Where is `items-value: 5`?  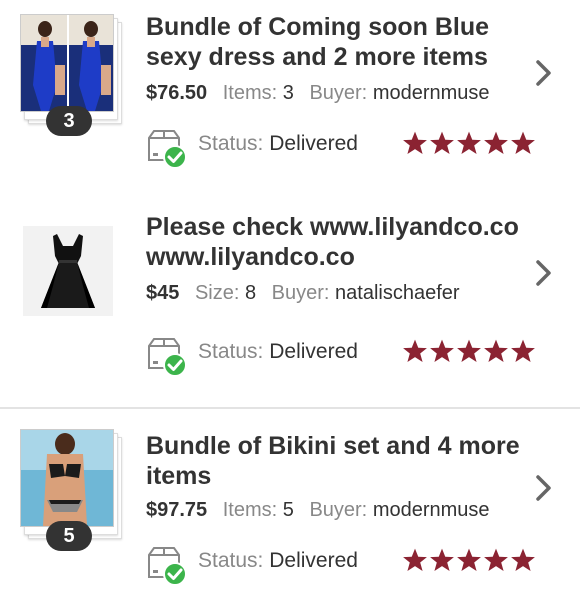
items-value: 5 is located at coordinates (288, 510).